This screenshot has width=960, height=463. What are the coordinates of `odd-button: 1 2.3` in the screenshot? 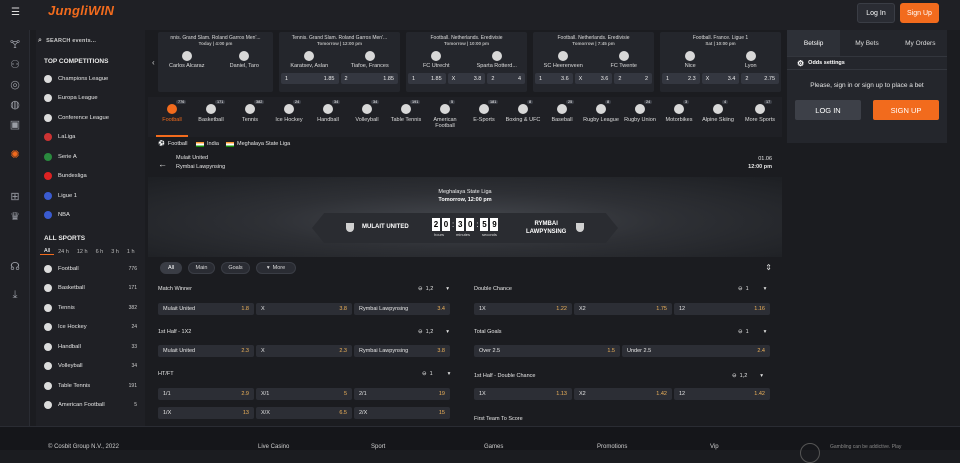 It's located at (681, 78).